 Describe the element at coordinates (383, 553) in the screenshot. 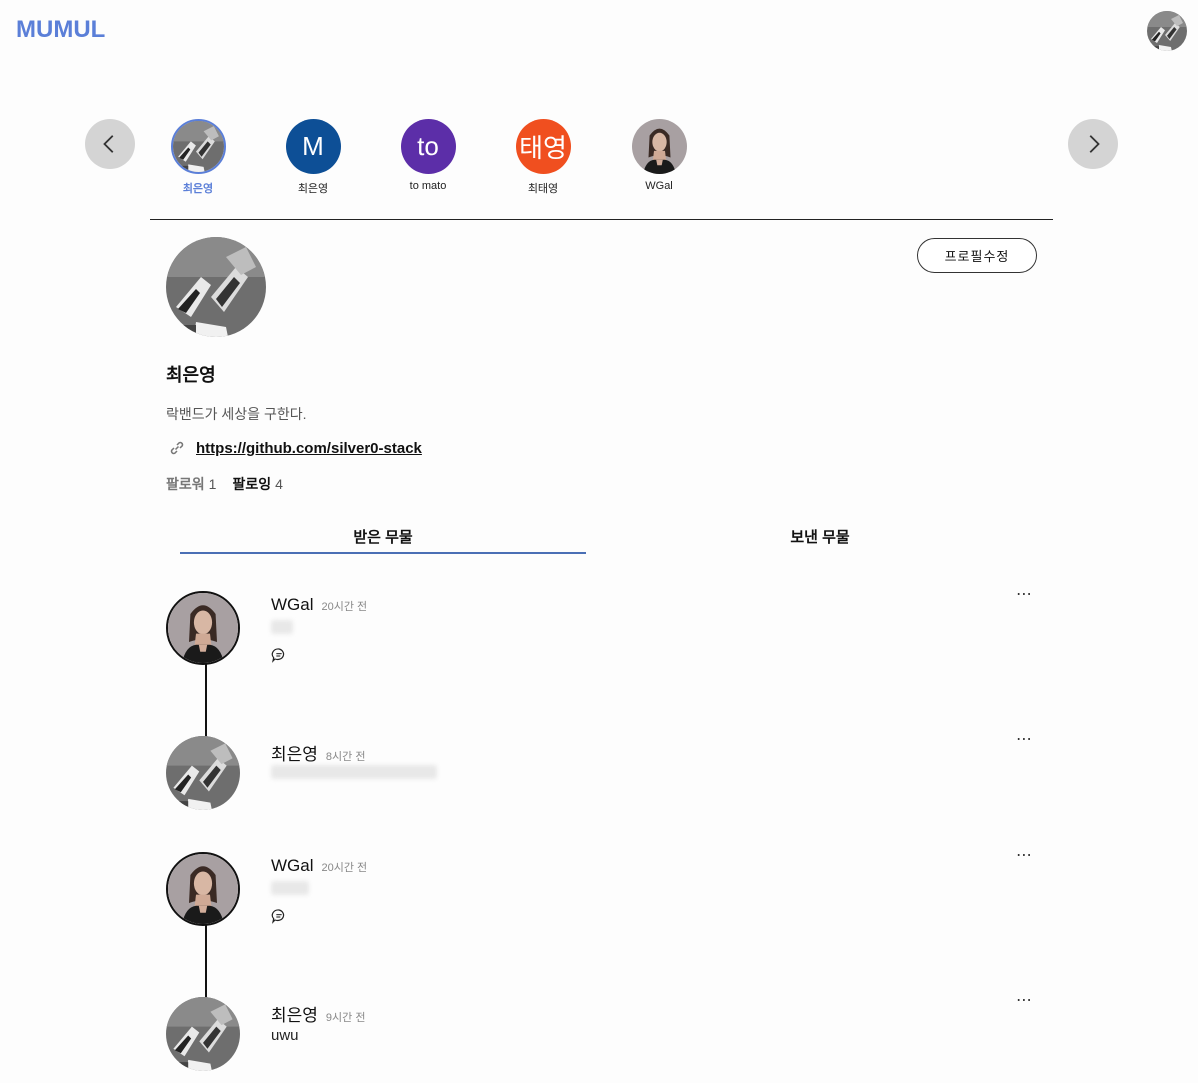

I see `active-tab-indicator` at that location.